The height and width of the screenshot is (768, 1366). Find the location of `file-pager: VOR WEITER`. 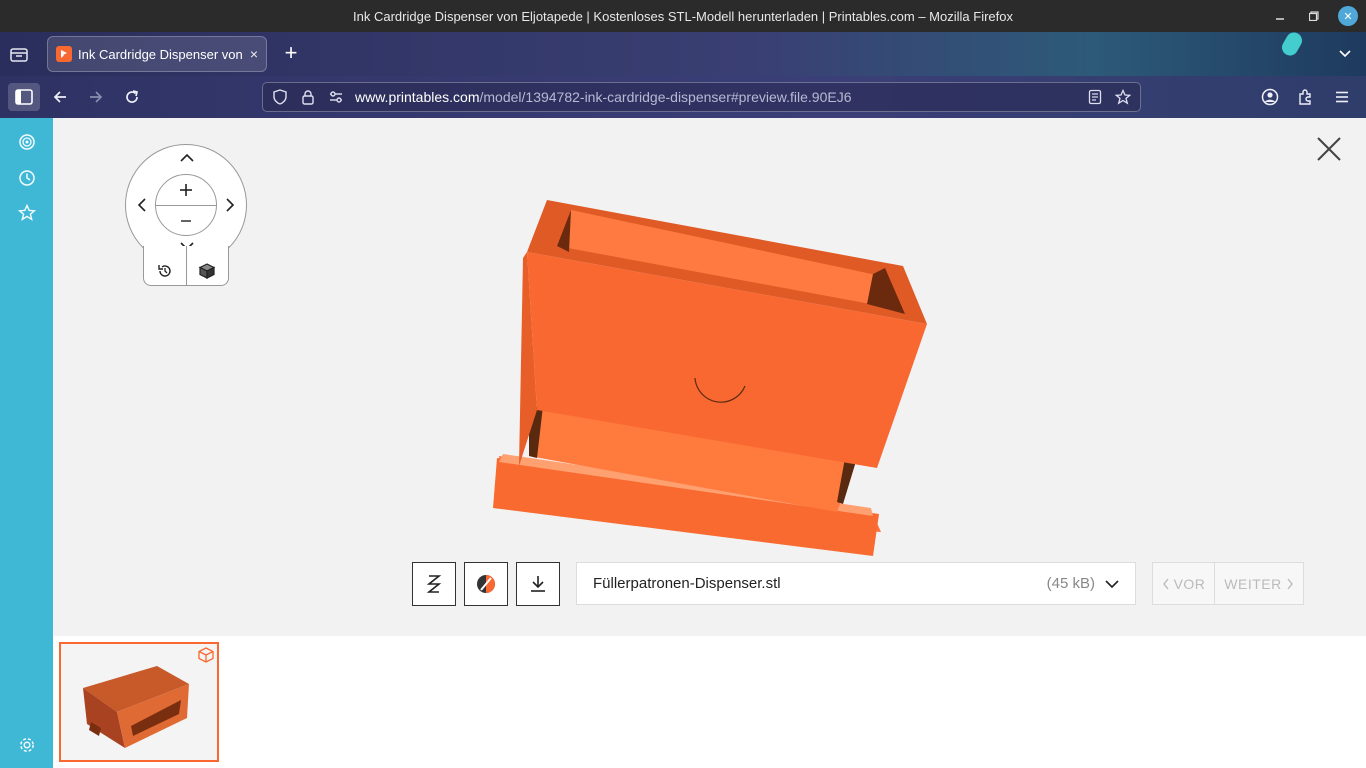

file-pager: VOR WEITER is located at coordinates (1228, 583).